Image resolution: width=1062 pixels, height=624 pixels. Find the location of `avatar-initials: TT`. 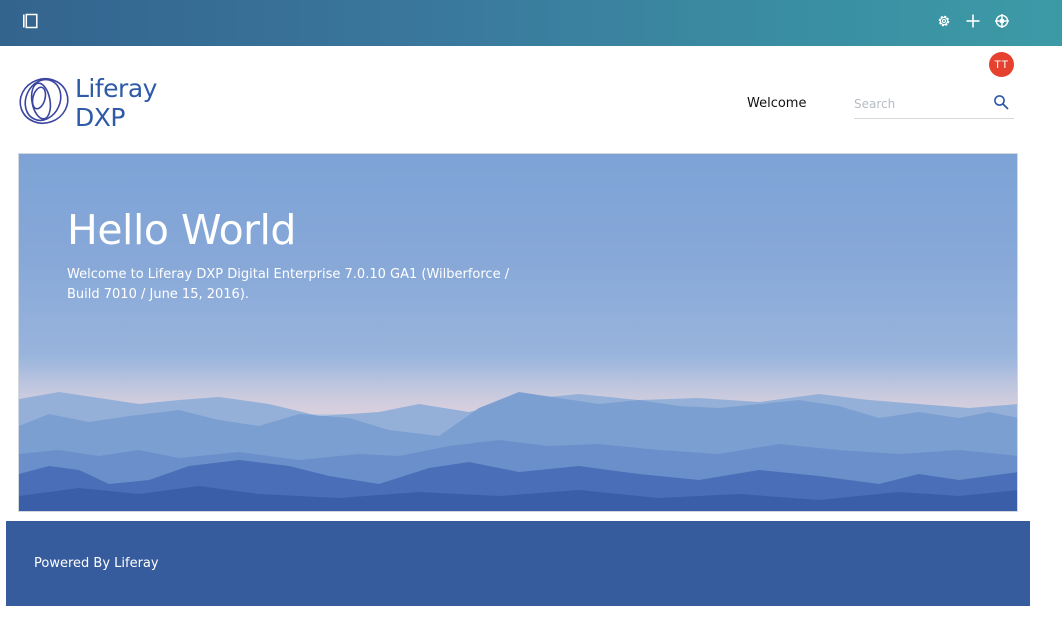

avatar-initials: TT is located at coordinates (1001, 64).